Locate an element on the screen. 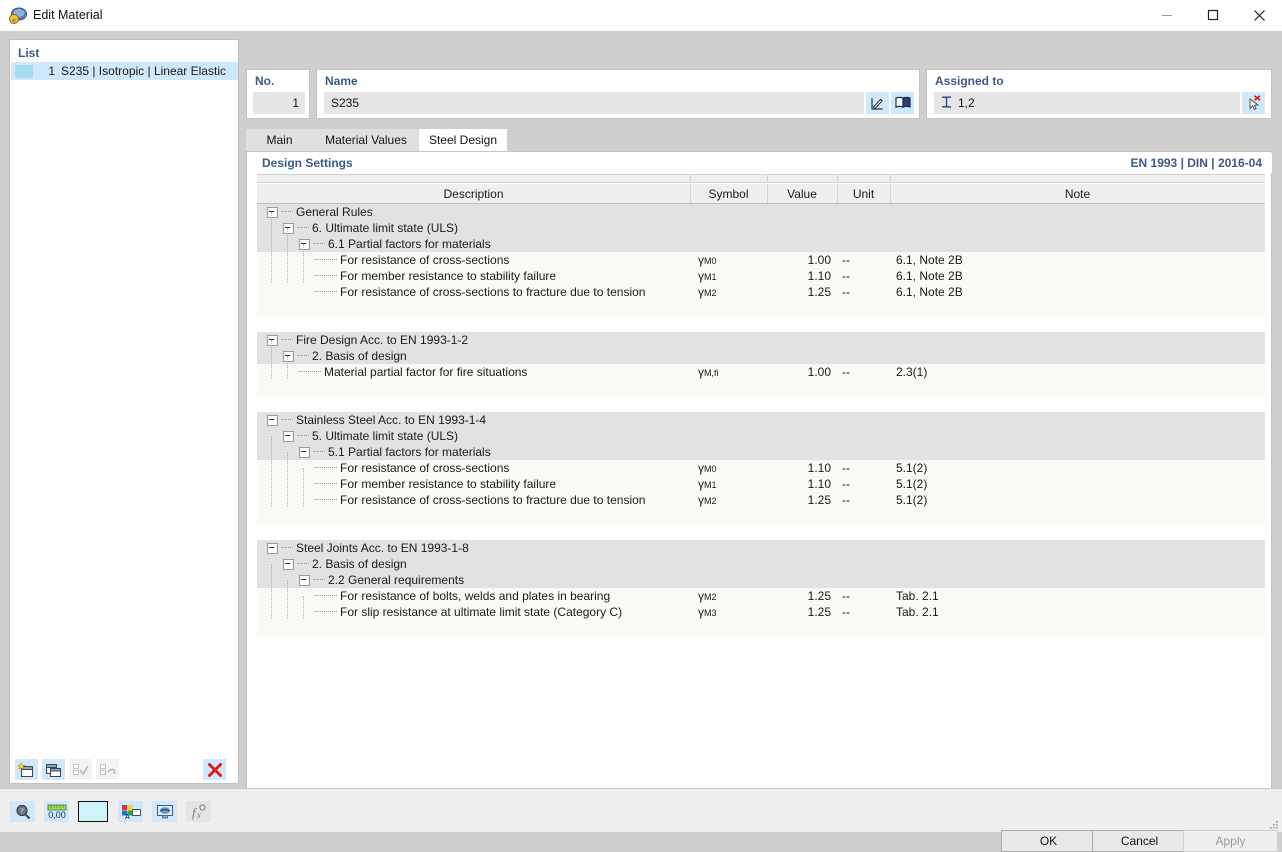 The image size is (1282, 852). resize-grip-icon is located at coordinates (1274, 824).